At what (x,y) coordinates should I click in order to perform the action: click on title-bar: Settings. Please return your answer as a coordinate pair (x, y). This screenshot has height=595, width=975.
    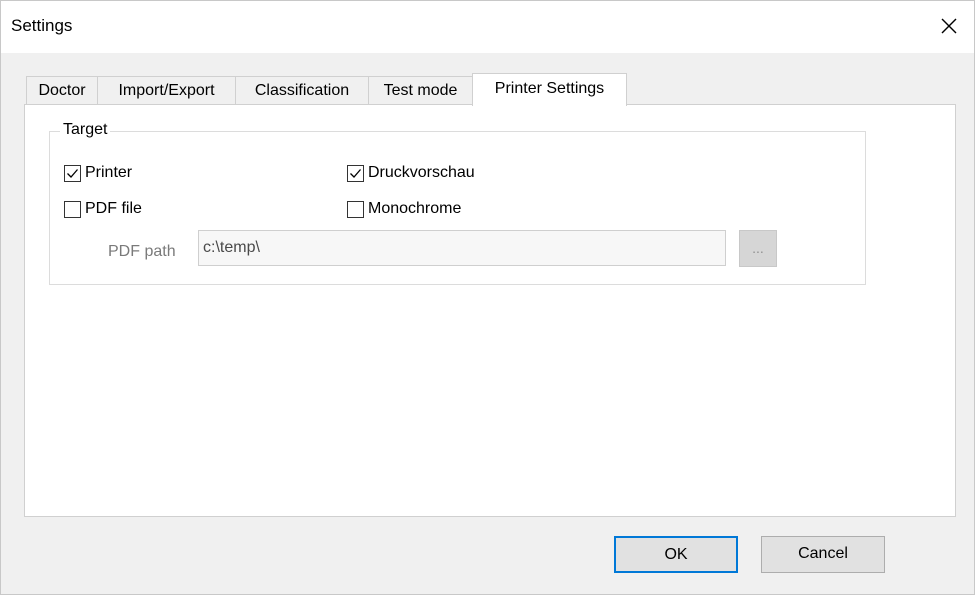
    Looking at the image, I should click on (487, 27).